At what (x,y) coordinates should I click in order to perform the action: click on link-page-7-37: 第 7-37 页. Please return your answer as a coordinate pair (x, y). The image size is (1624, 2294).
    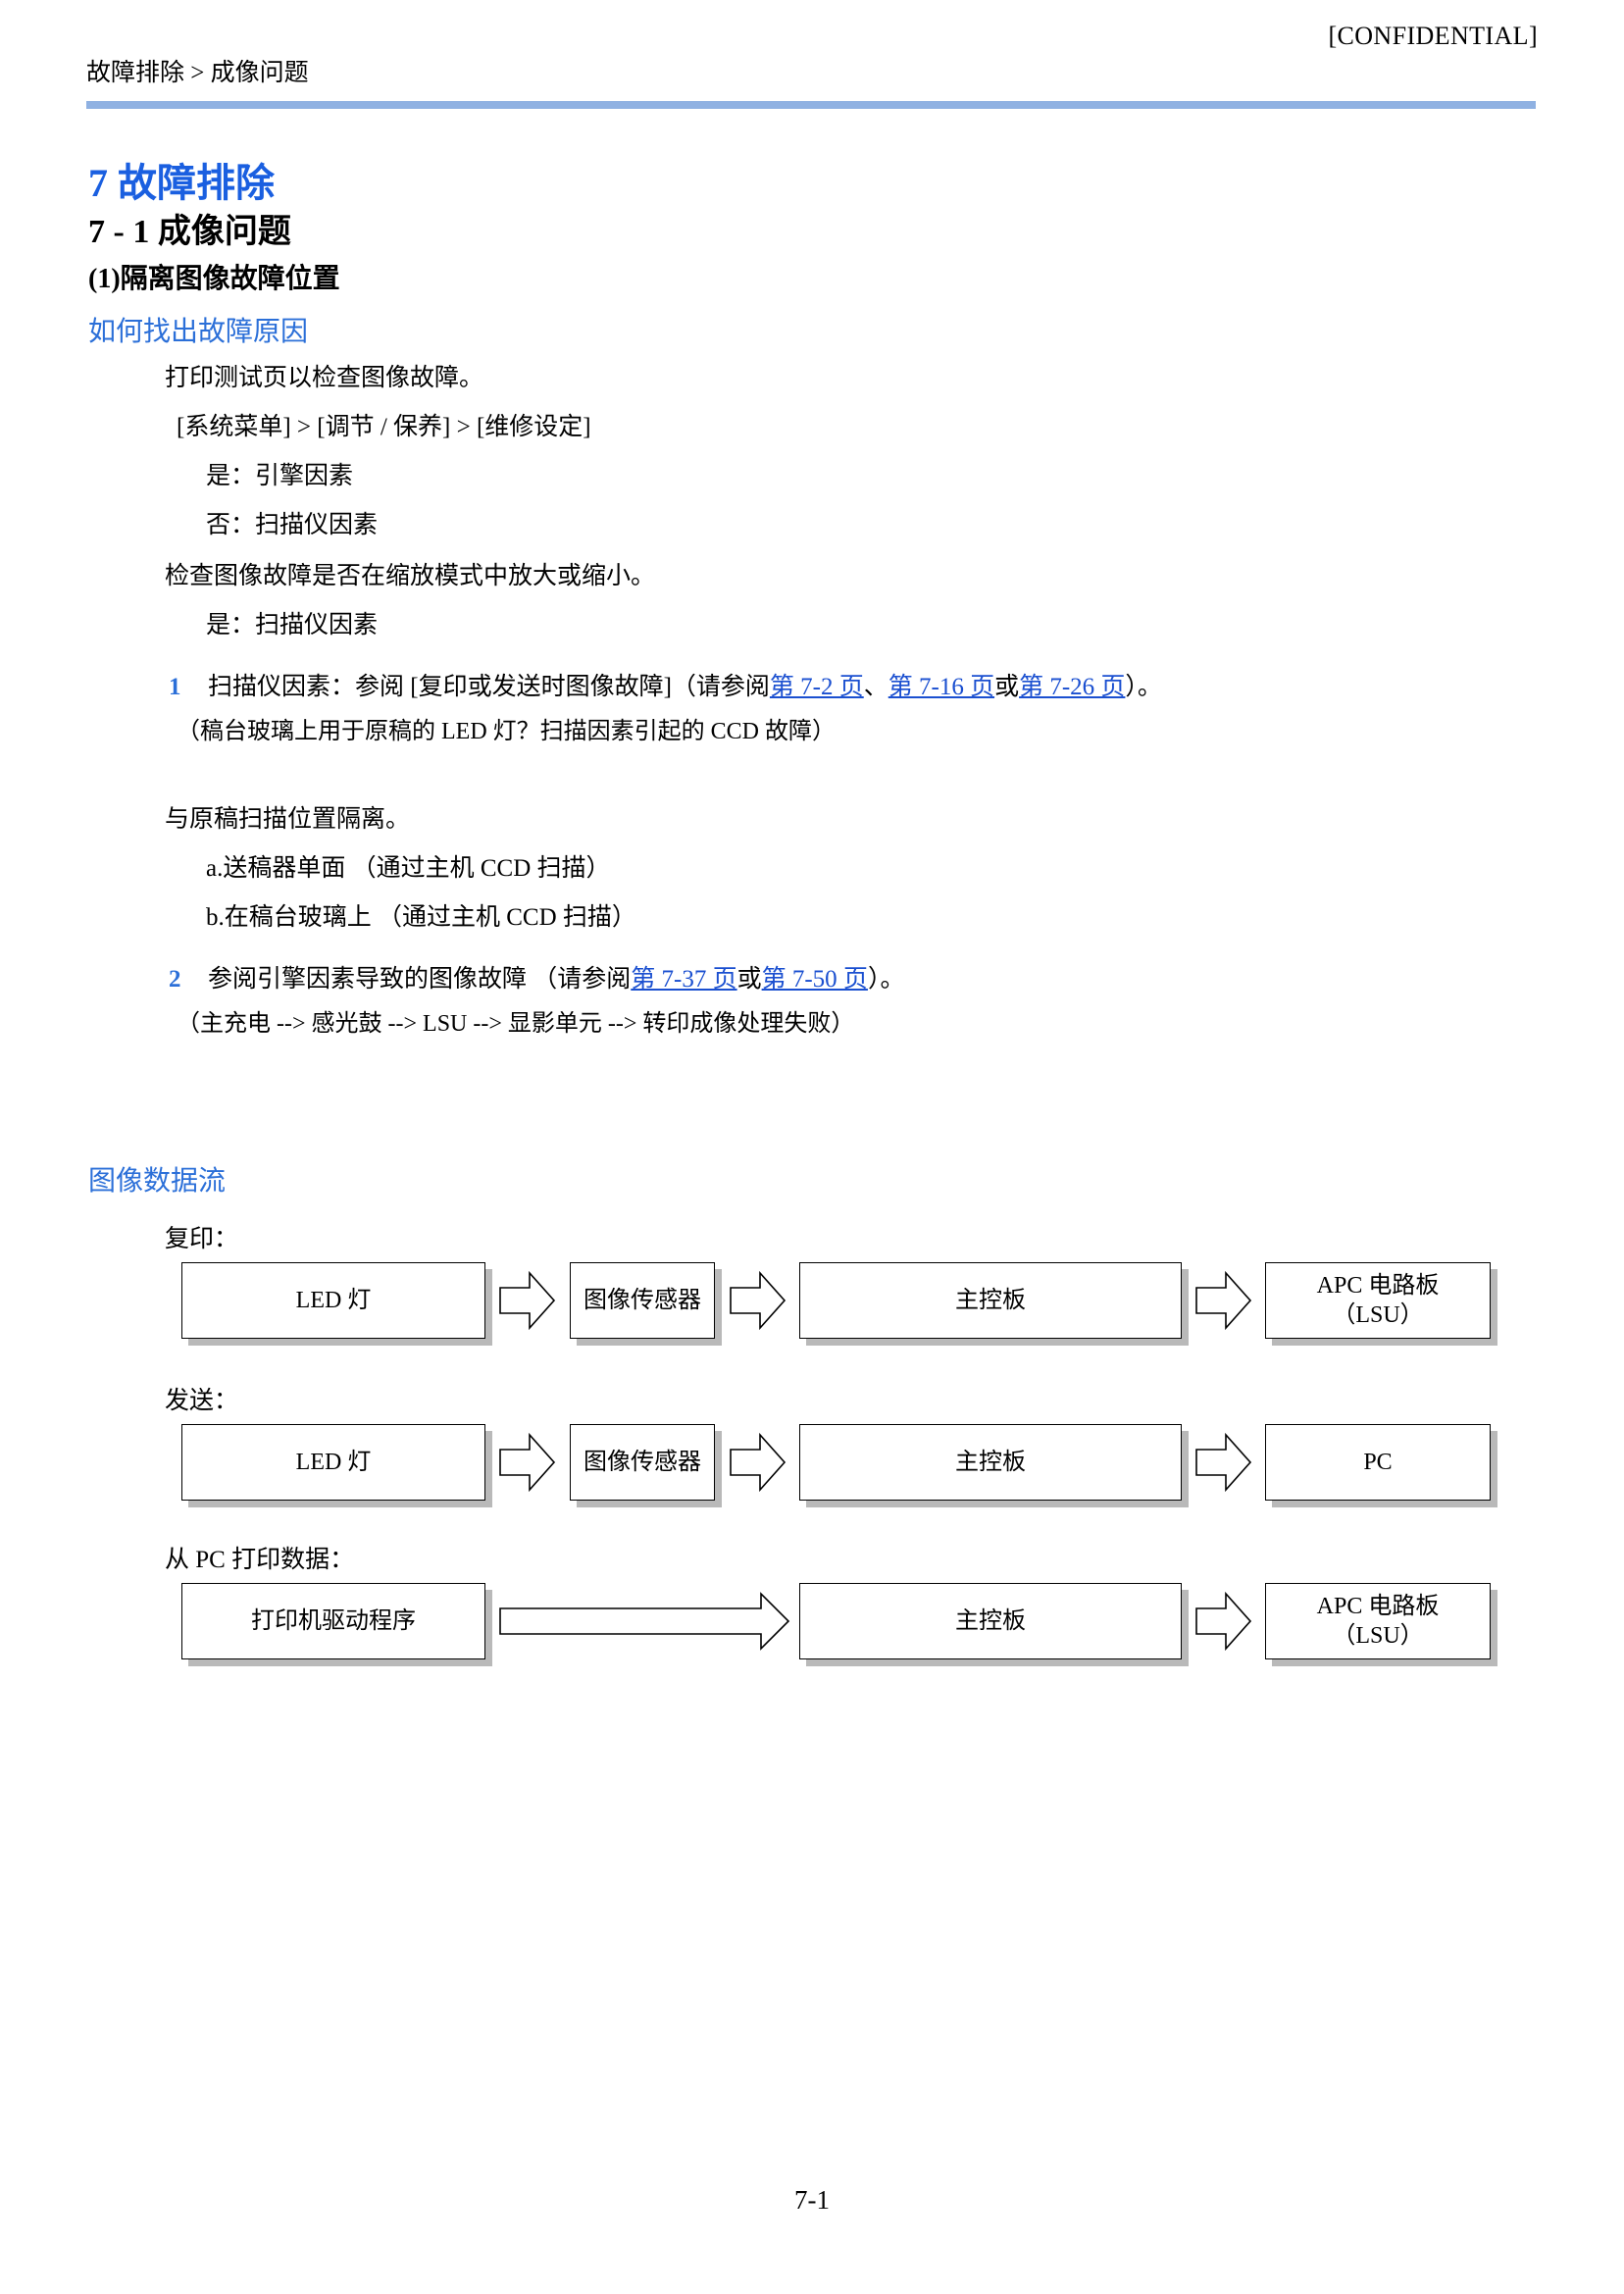
    Looking at the image, I should click on (683, 979).